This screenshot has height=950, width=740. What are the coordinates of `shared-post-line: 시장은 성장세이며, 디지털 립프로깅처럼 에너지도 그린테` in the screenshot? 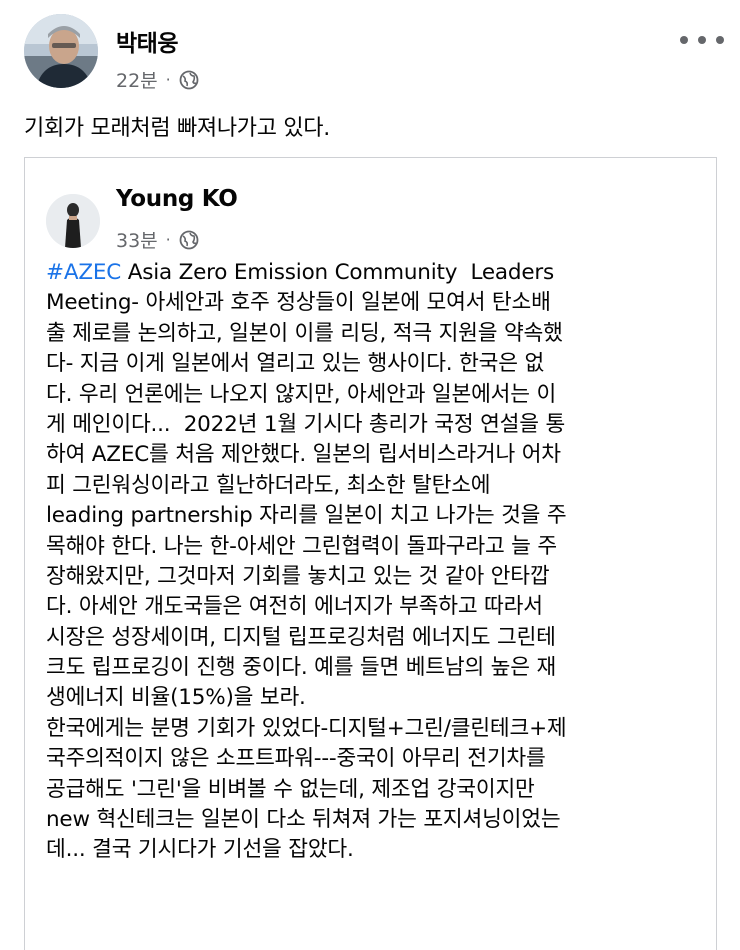 It's located at (301, 637).